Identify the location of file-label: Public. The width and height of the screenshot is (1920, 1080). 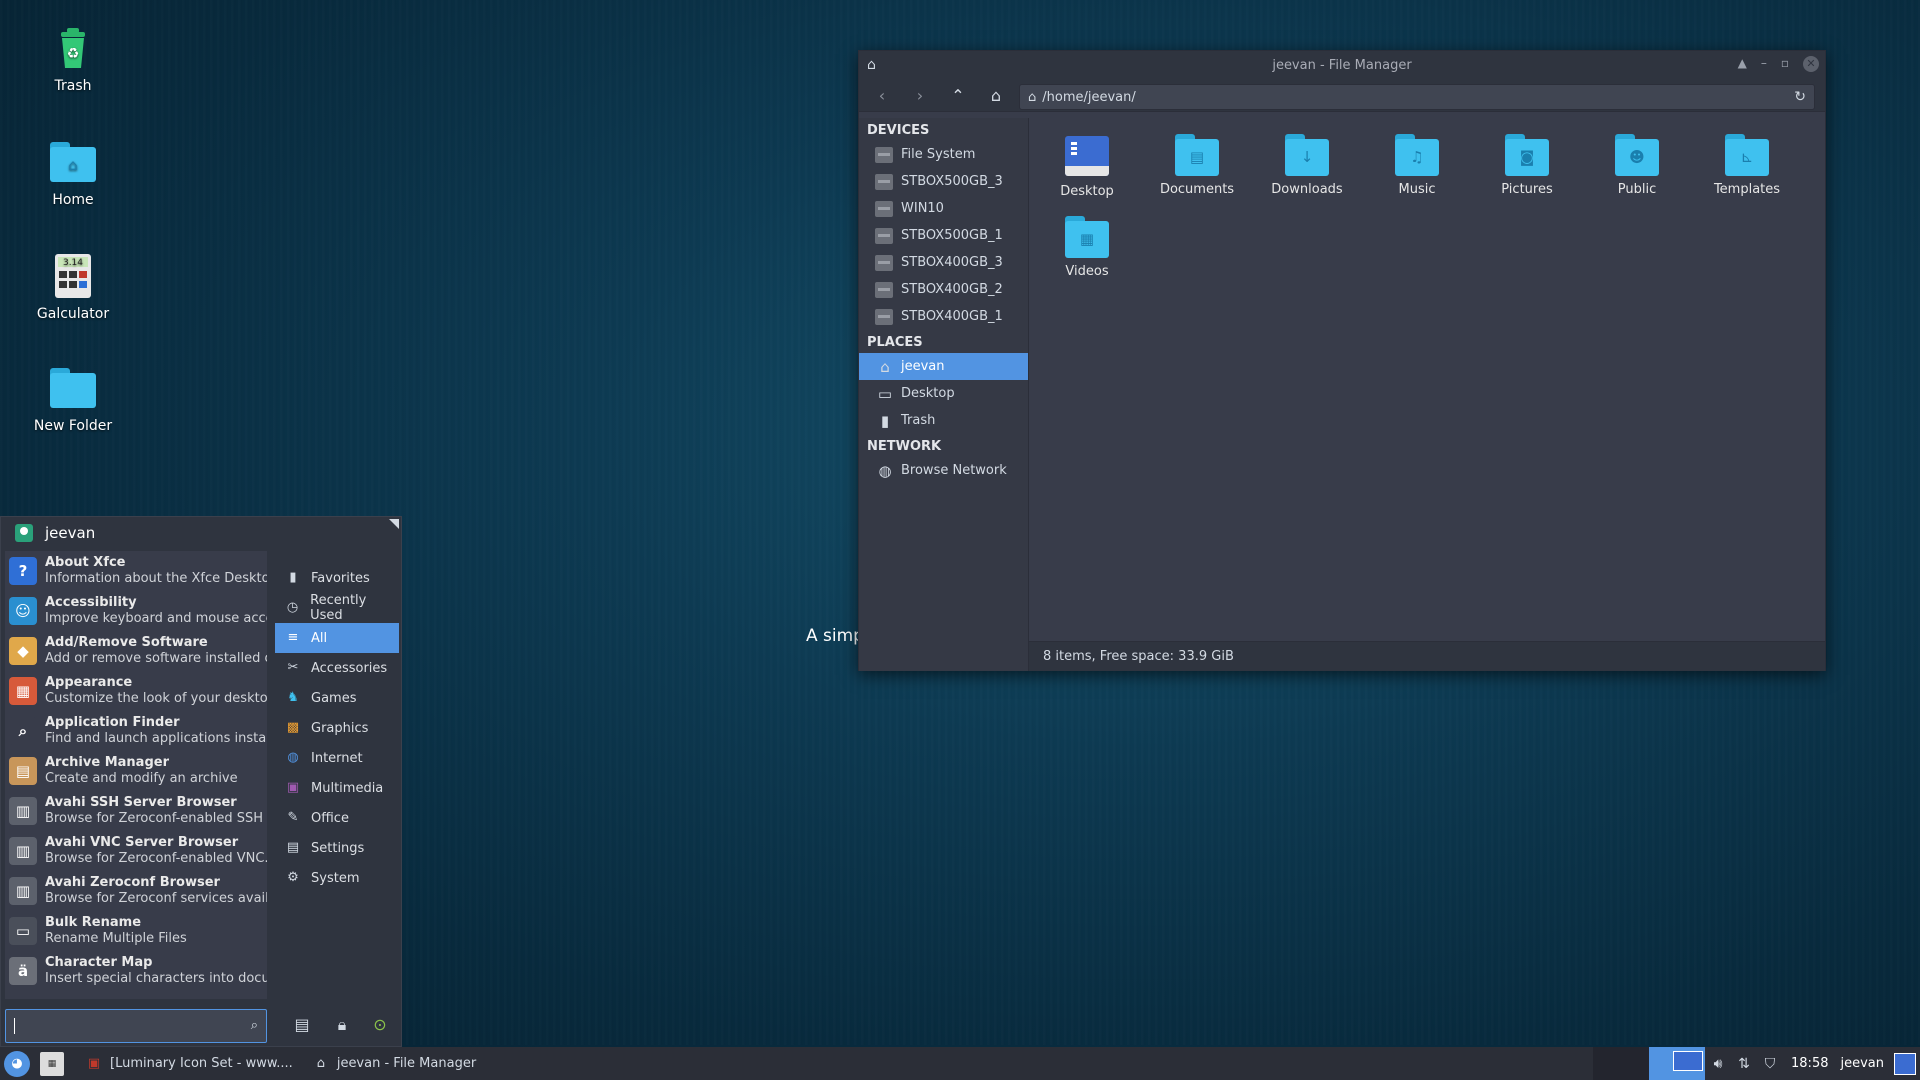
(1637, 189).